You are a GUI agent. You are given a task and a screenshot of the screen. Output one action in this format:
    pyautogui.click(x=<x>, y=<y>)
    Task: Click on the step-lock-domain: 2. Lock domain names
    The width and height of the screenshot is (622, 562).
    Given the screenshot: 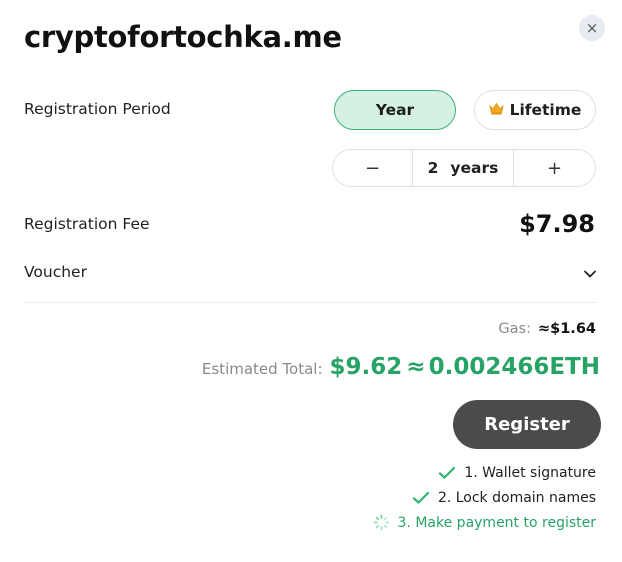 What is the action you would take?
    pyautogui.click(x=504, y=497)
    